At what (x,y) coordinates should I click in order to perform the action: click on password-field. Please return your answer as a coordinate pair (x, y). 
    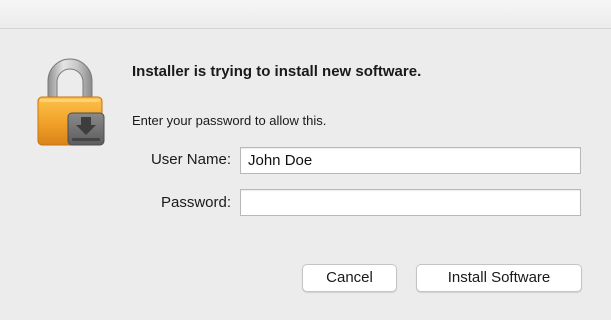
    Looking at the image, I should click on (410, 202).